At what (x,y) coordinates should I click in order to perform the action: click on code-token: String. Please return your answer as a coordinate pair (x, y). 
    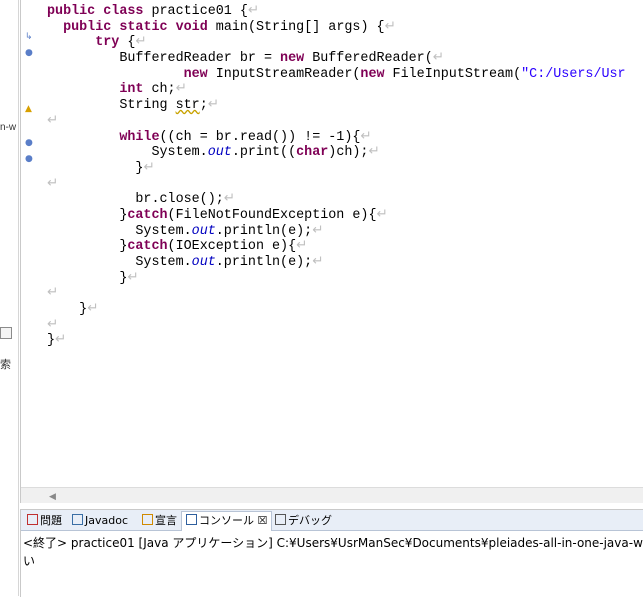
    Looking at the image, I should click on (111, 106).